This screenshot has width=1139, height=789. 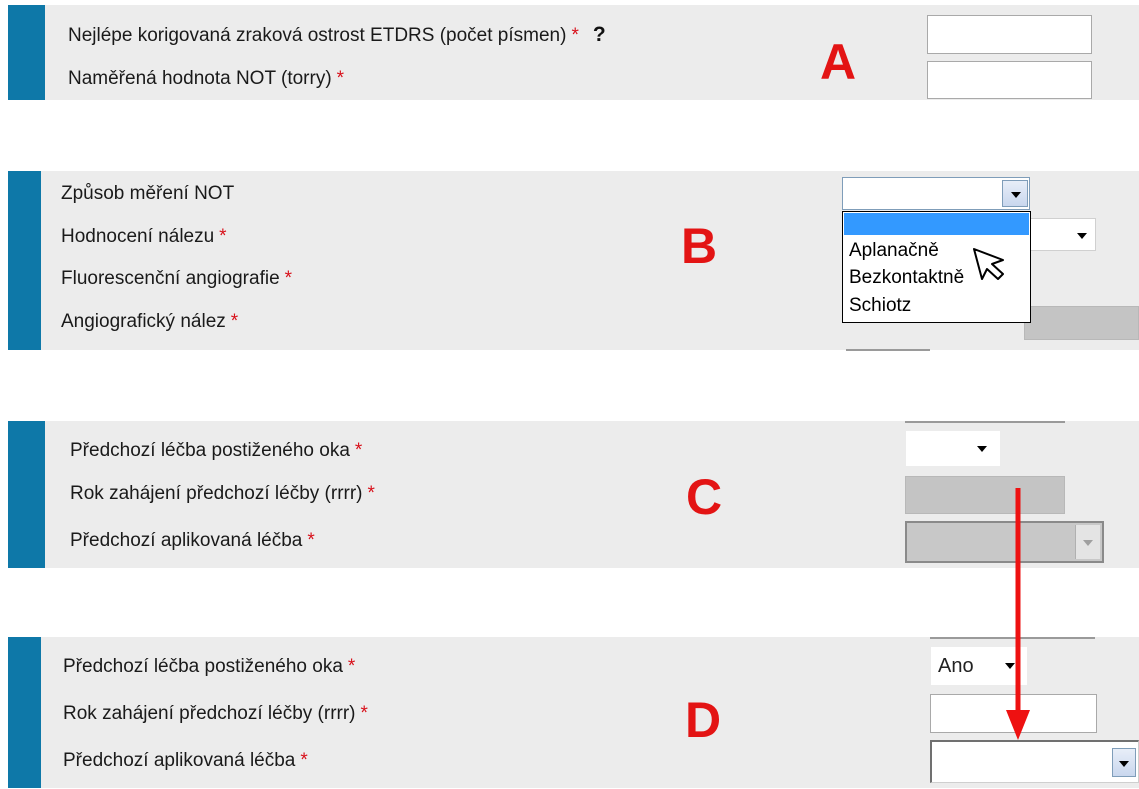 I want to click on panel-a-accent-bar, so click(x=26, y=52).